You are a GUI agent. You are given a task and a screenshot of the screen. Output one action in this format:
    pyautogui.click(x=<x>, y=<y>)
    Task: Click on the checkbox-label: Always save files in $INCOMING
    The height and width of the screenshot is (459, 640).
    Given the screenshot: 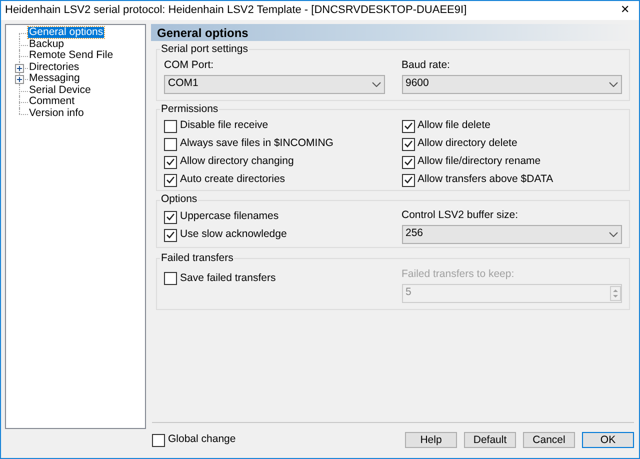 What is the action you would take?
    pyautogui.click(x=257, y=144)
    